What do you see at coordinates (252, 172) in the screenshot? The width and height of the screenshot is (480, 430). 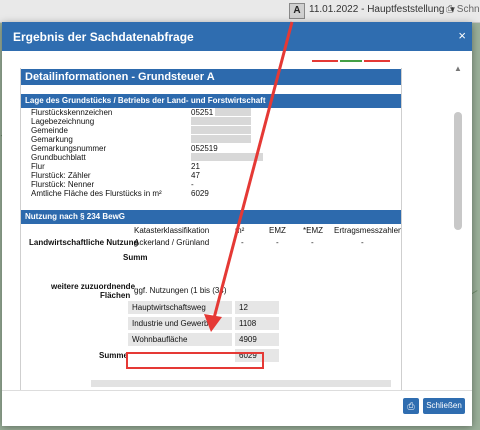 I see `arrow-line` at bounding box center [252, 172].